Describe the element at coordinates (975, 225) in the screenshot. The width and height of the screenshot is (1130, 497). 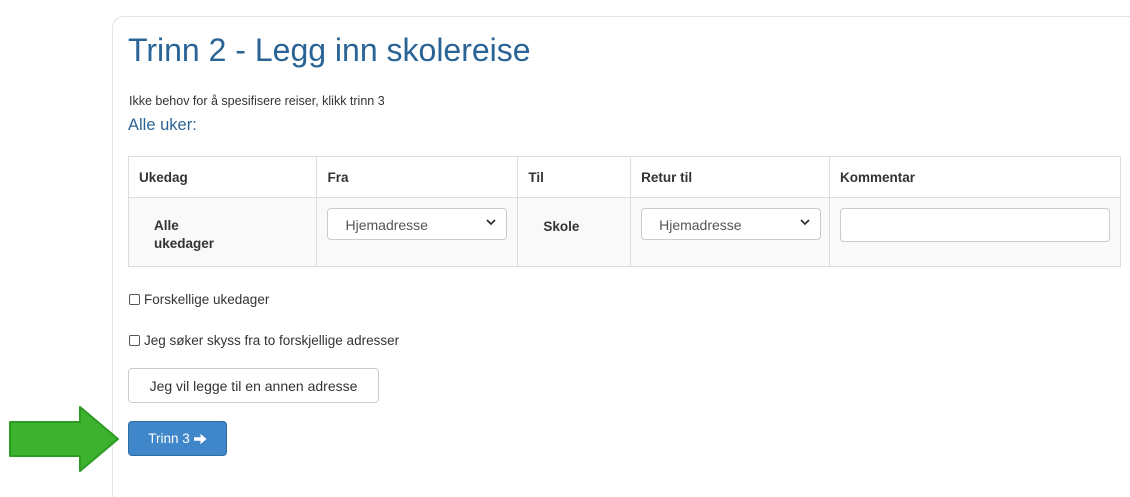
I see `comment-input` at that location.